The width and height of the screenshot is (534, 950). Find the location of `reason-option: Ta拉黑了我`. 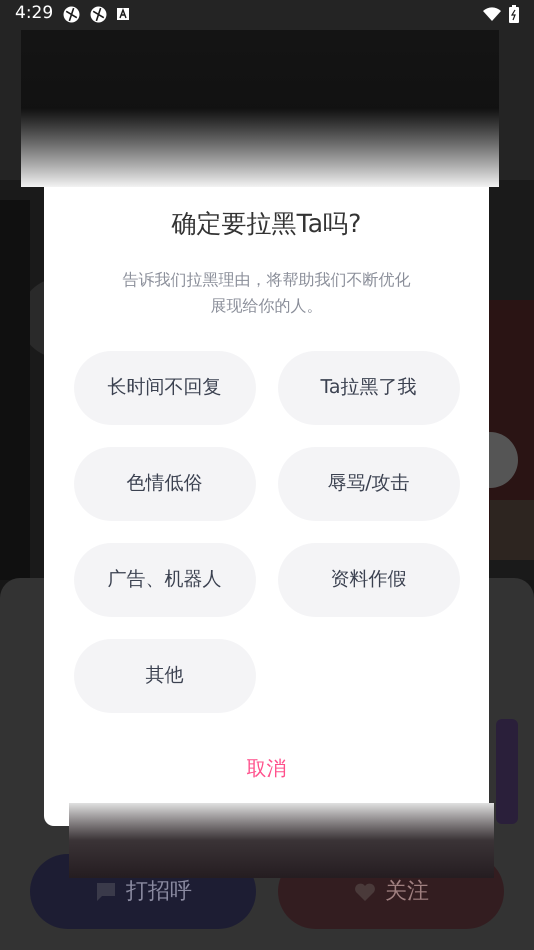

reason-option: Ta拉黑了我 is located at coordinates (369, 387).